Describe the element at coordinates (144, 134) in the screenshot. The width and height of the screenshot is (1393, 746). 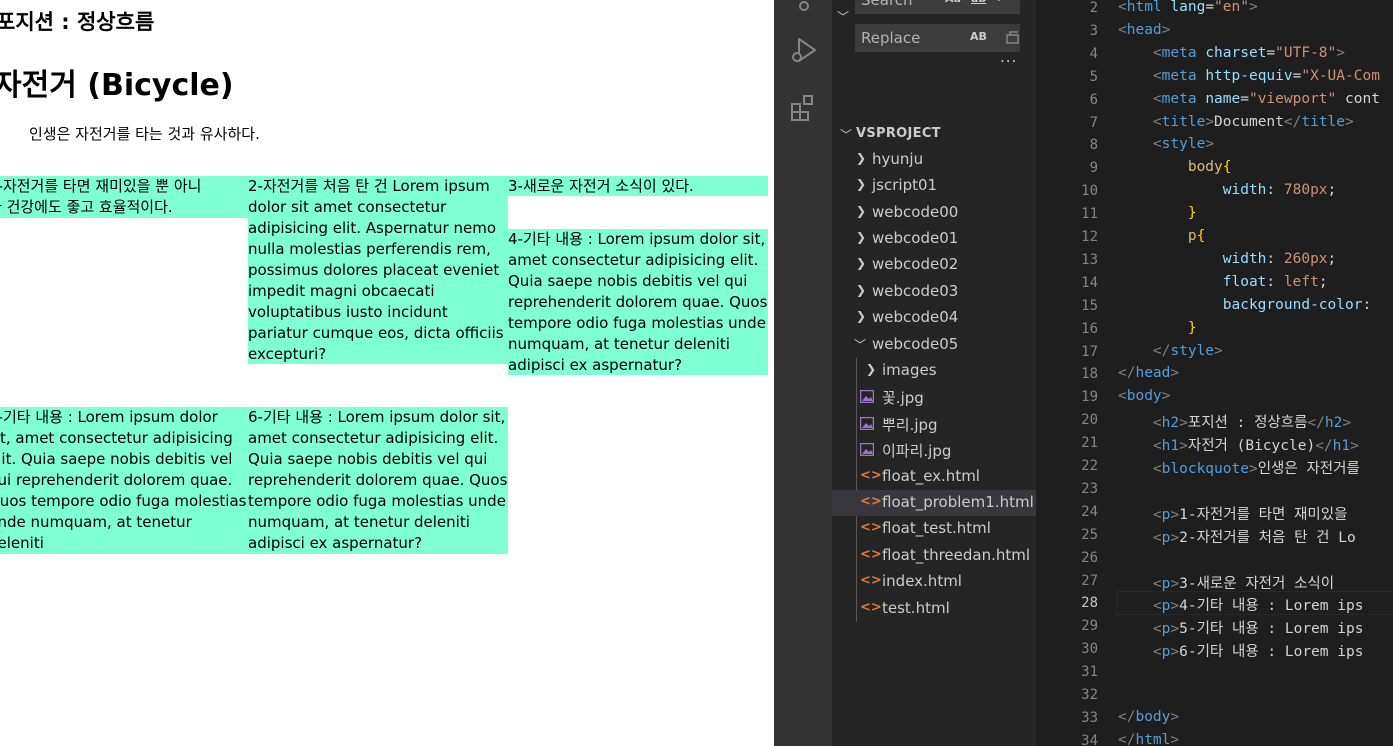
I see `preview-blockquote: 인생은 자전거를 타는 것과 유사하다.` at that location.